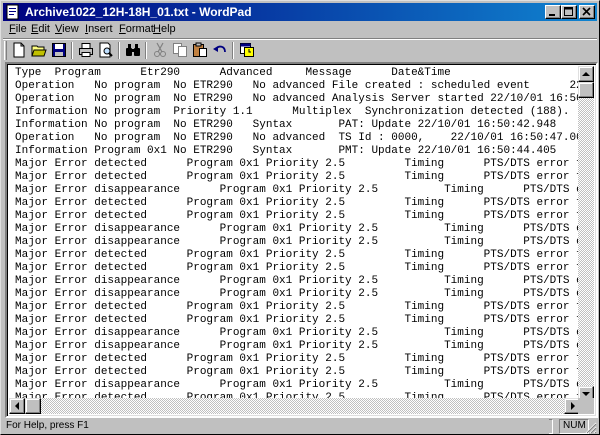 The image size is (600, 435). I want to click on print-button, so click(86, 50).